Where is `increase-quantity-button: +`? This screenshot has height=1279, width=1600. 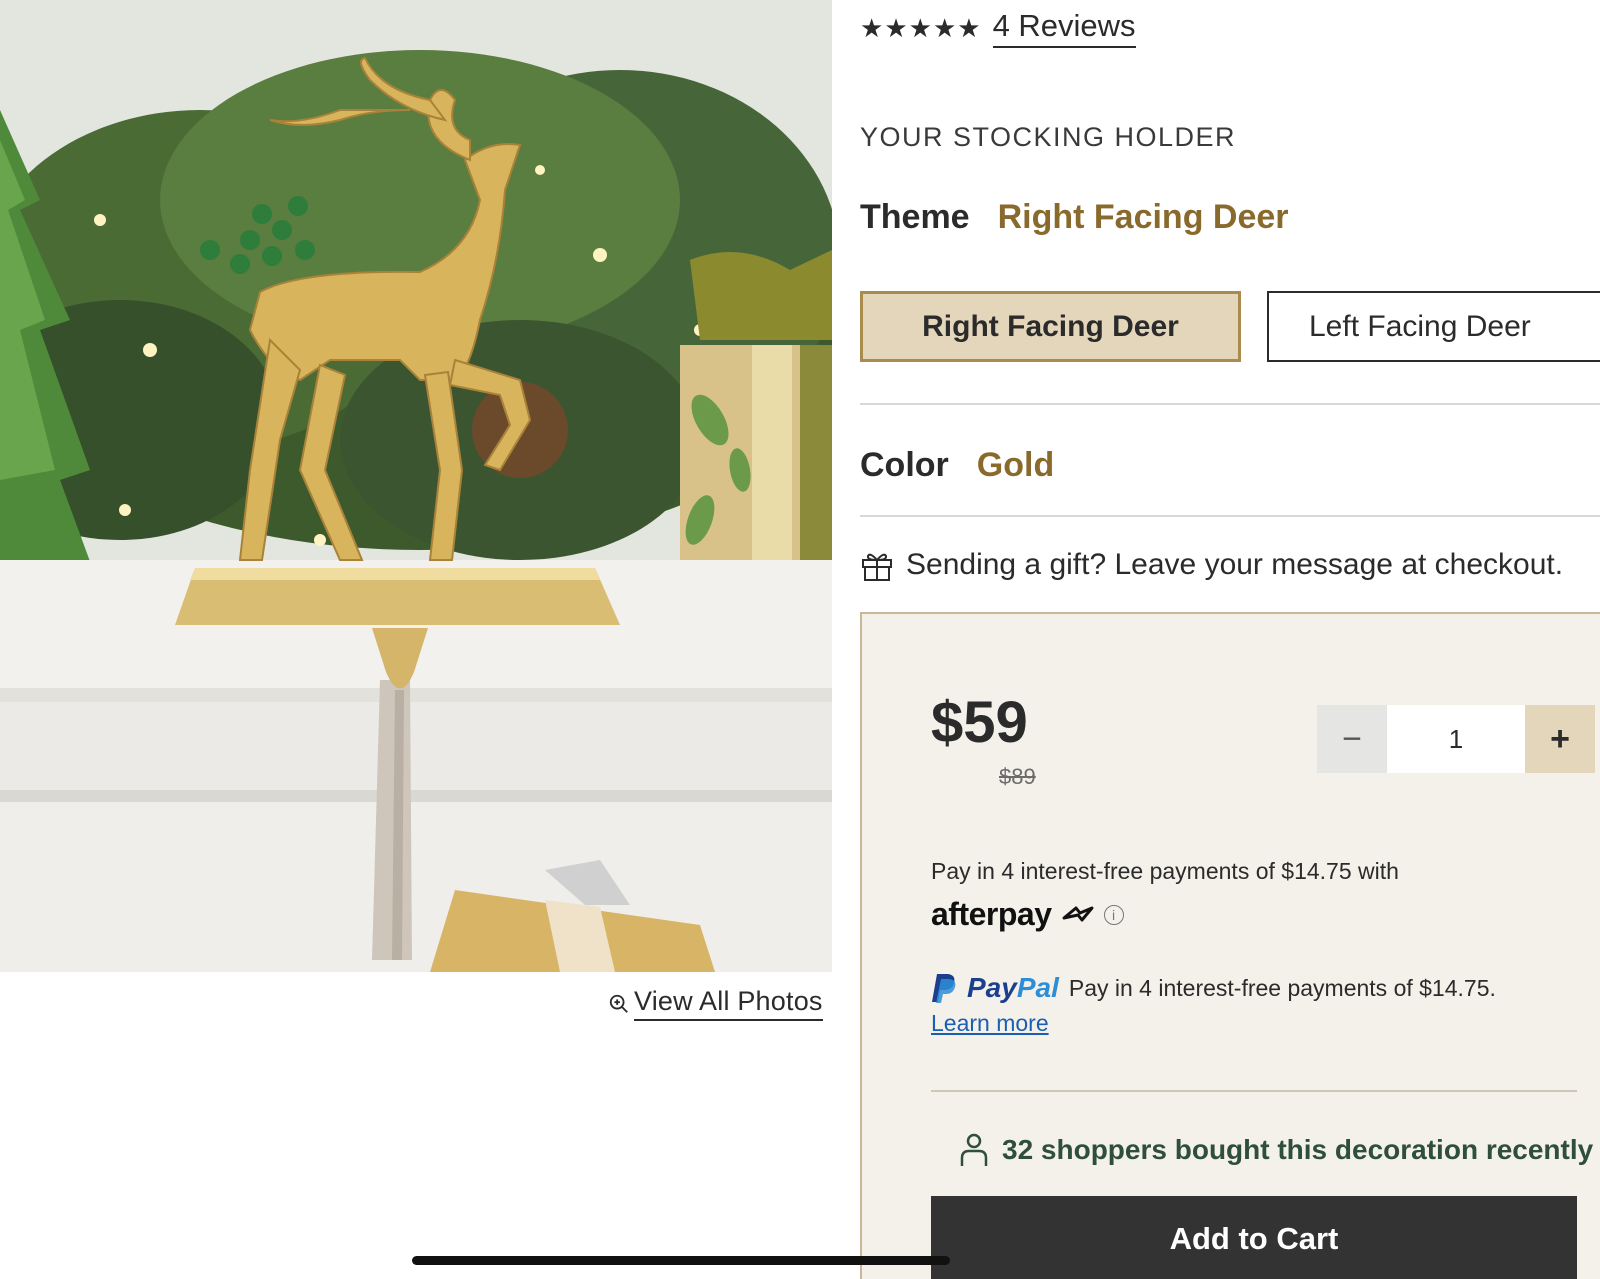 increase-quantity-button: + is located at coordinates (1560, 739).